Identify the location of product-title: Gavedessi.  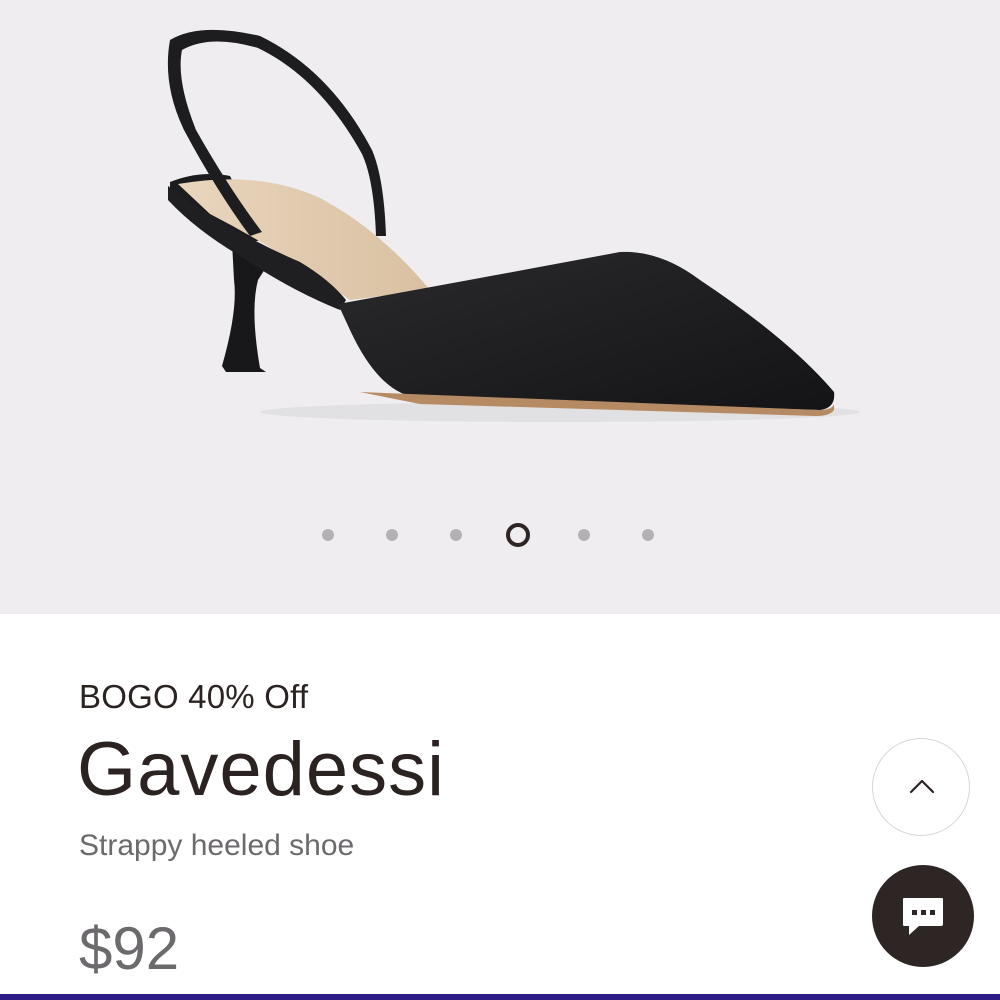
(261, 769).